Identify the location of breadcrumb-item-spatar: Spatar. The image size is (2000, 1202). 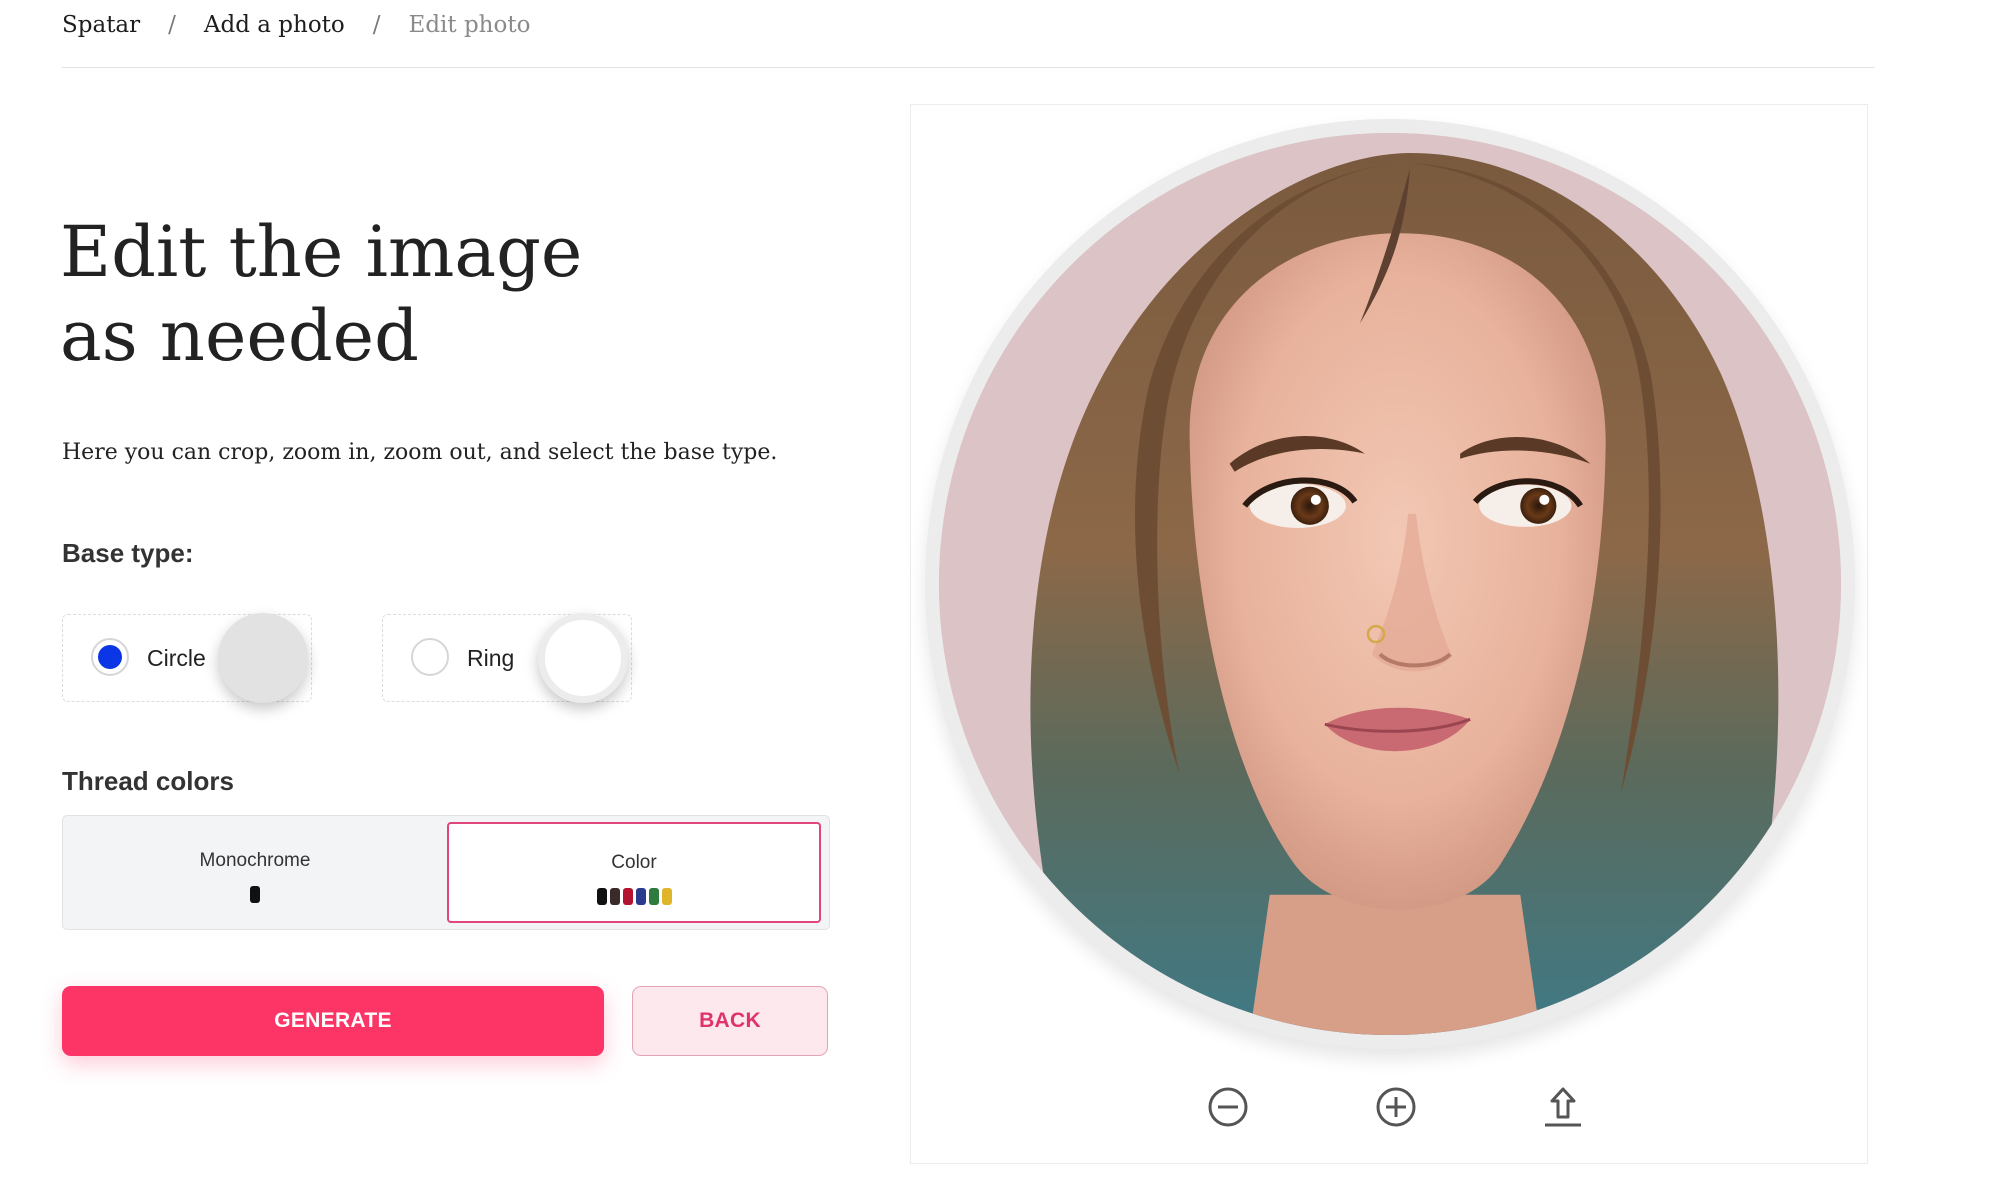
(101, 25).